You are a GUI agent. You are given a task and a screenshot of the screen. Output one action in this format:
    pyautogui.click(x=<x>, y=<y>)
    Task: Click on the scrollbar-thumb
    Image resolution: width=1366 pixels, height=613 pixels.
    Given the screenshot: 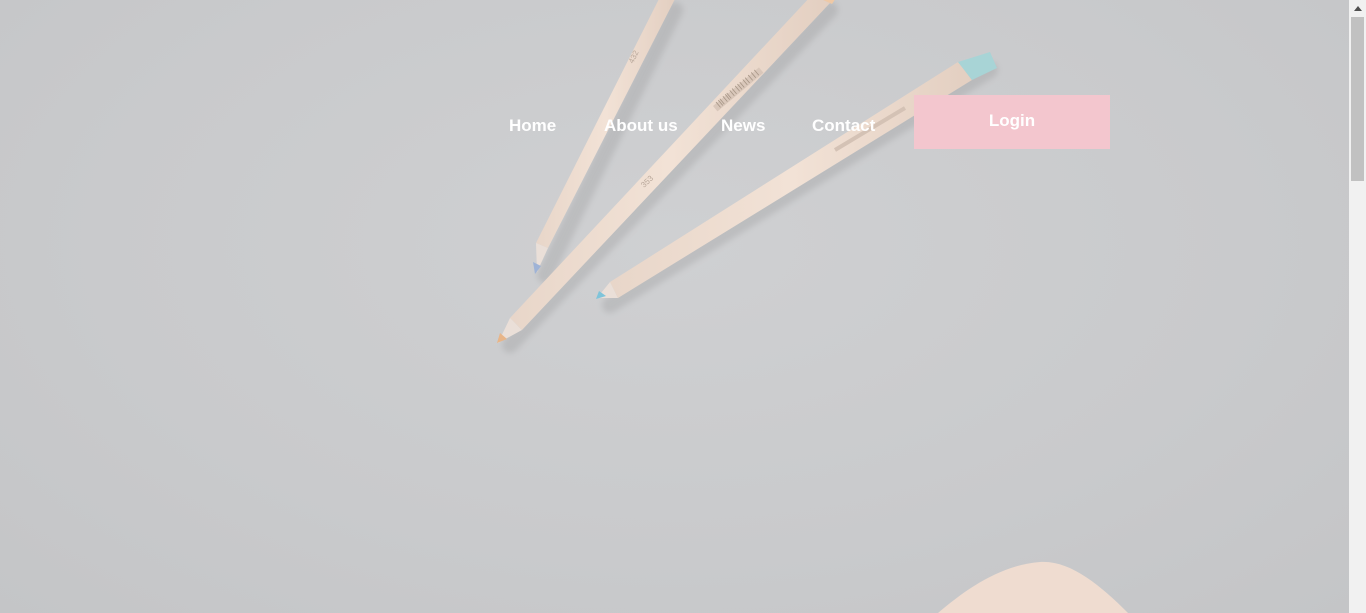 What is the action you would take?
    pyautogui.click(x=1357, y=99)
    